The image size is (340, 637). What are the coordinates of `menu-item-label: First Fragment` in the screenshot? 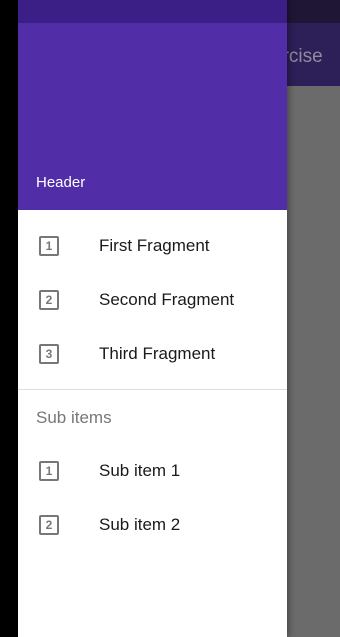 It's located at (154, 245).